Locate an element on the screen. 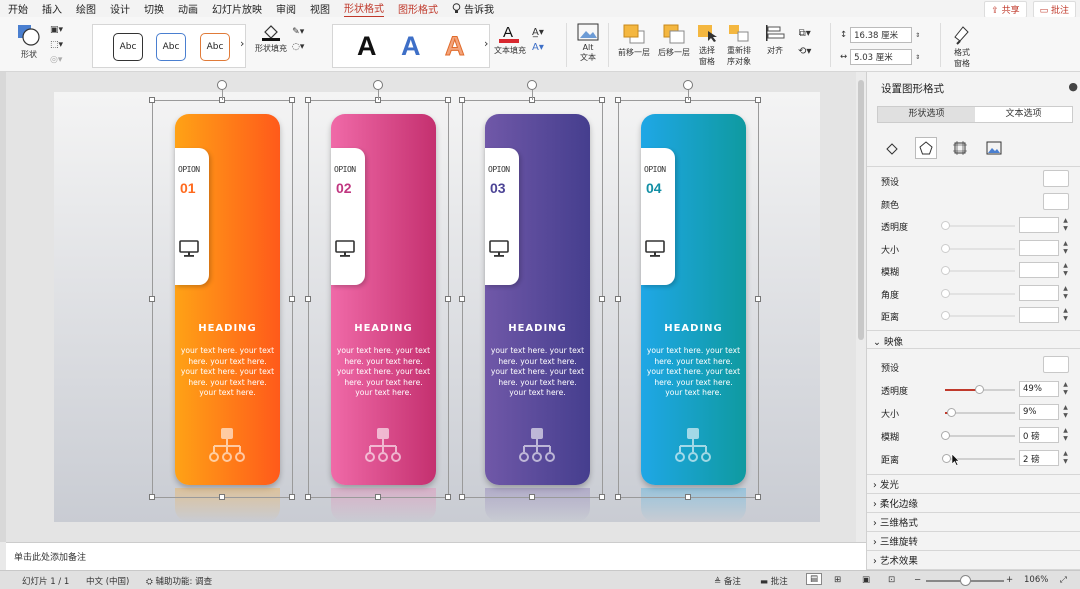 The image size is (1080, 589). accessibility-status: ⛭ 辅助功能: 调查 is located at coordinates (179, 581).